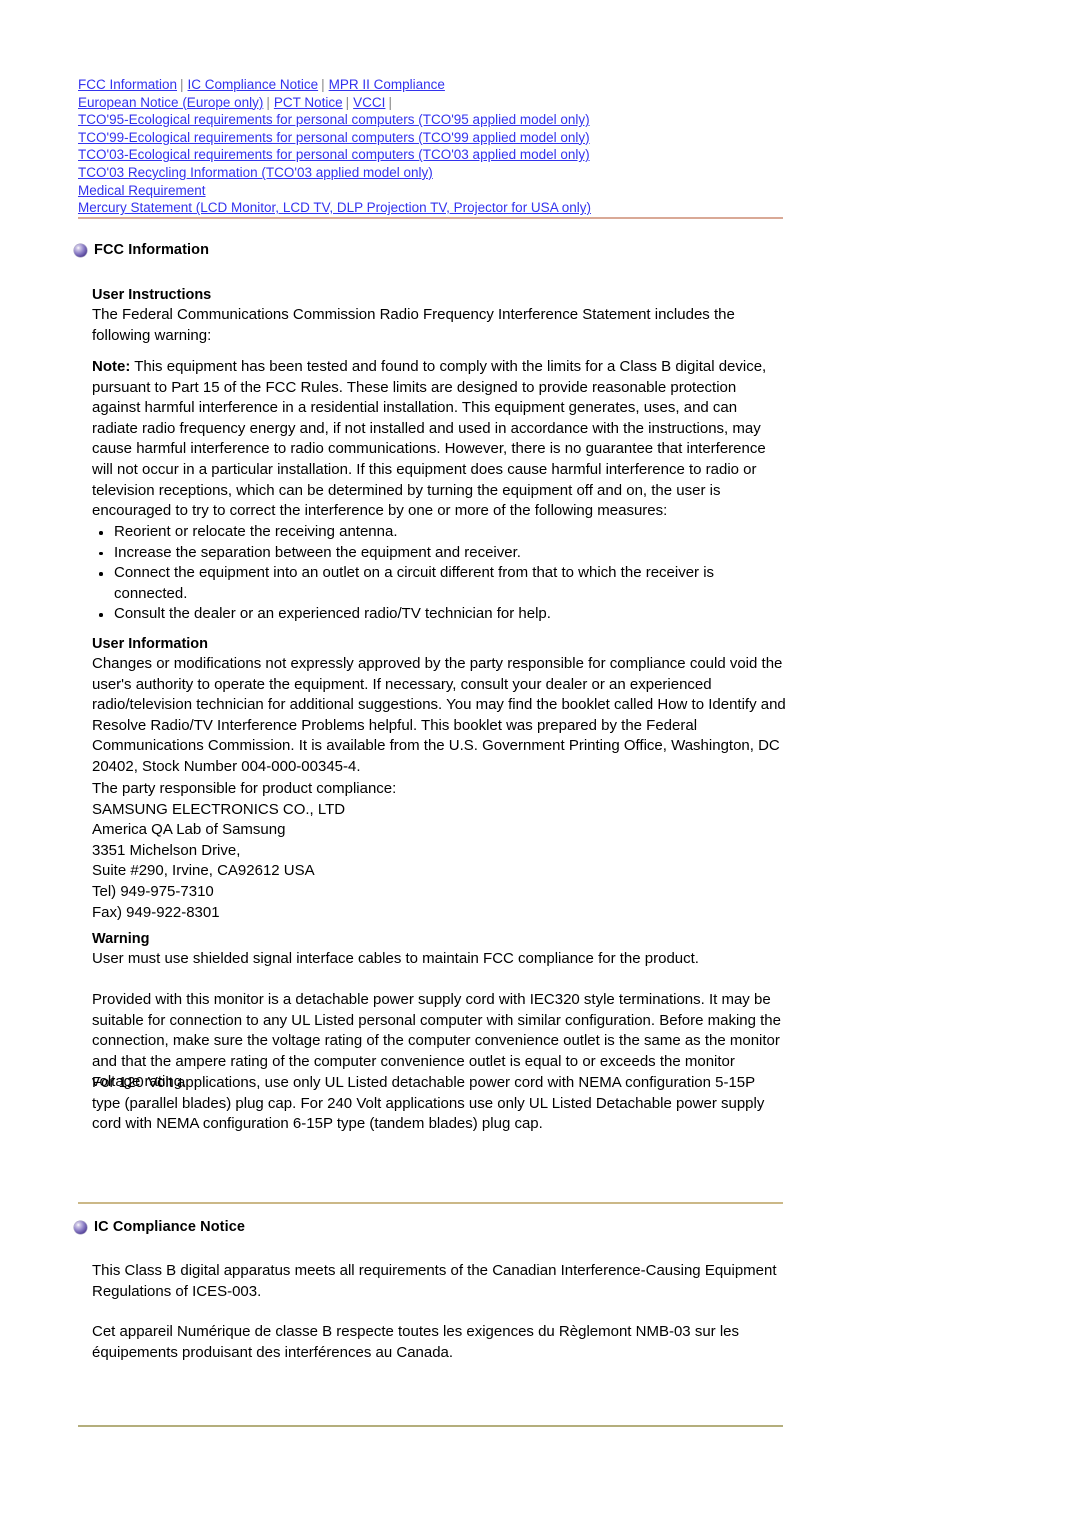 The image size is (1080, 1528). Describe the element at coordinates (387, 84) in the screenshot. I see `nav-link: MPR II Compliance` at that location.